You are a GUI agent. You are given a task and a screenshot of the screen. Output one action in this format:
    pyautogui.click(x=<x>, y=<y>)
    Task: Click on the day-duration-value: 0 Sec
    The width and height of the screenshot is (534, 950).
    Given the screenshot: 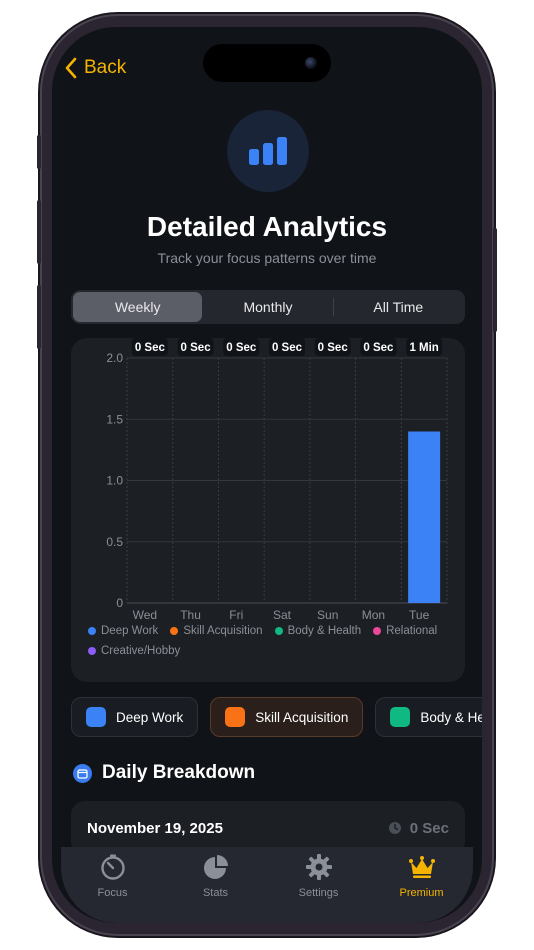 What is the action you would take?
    pyautogui.click(x=429, y=828)
    